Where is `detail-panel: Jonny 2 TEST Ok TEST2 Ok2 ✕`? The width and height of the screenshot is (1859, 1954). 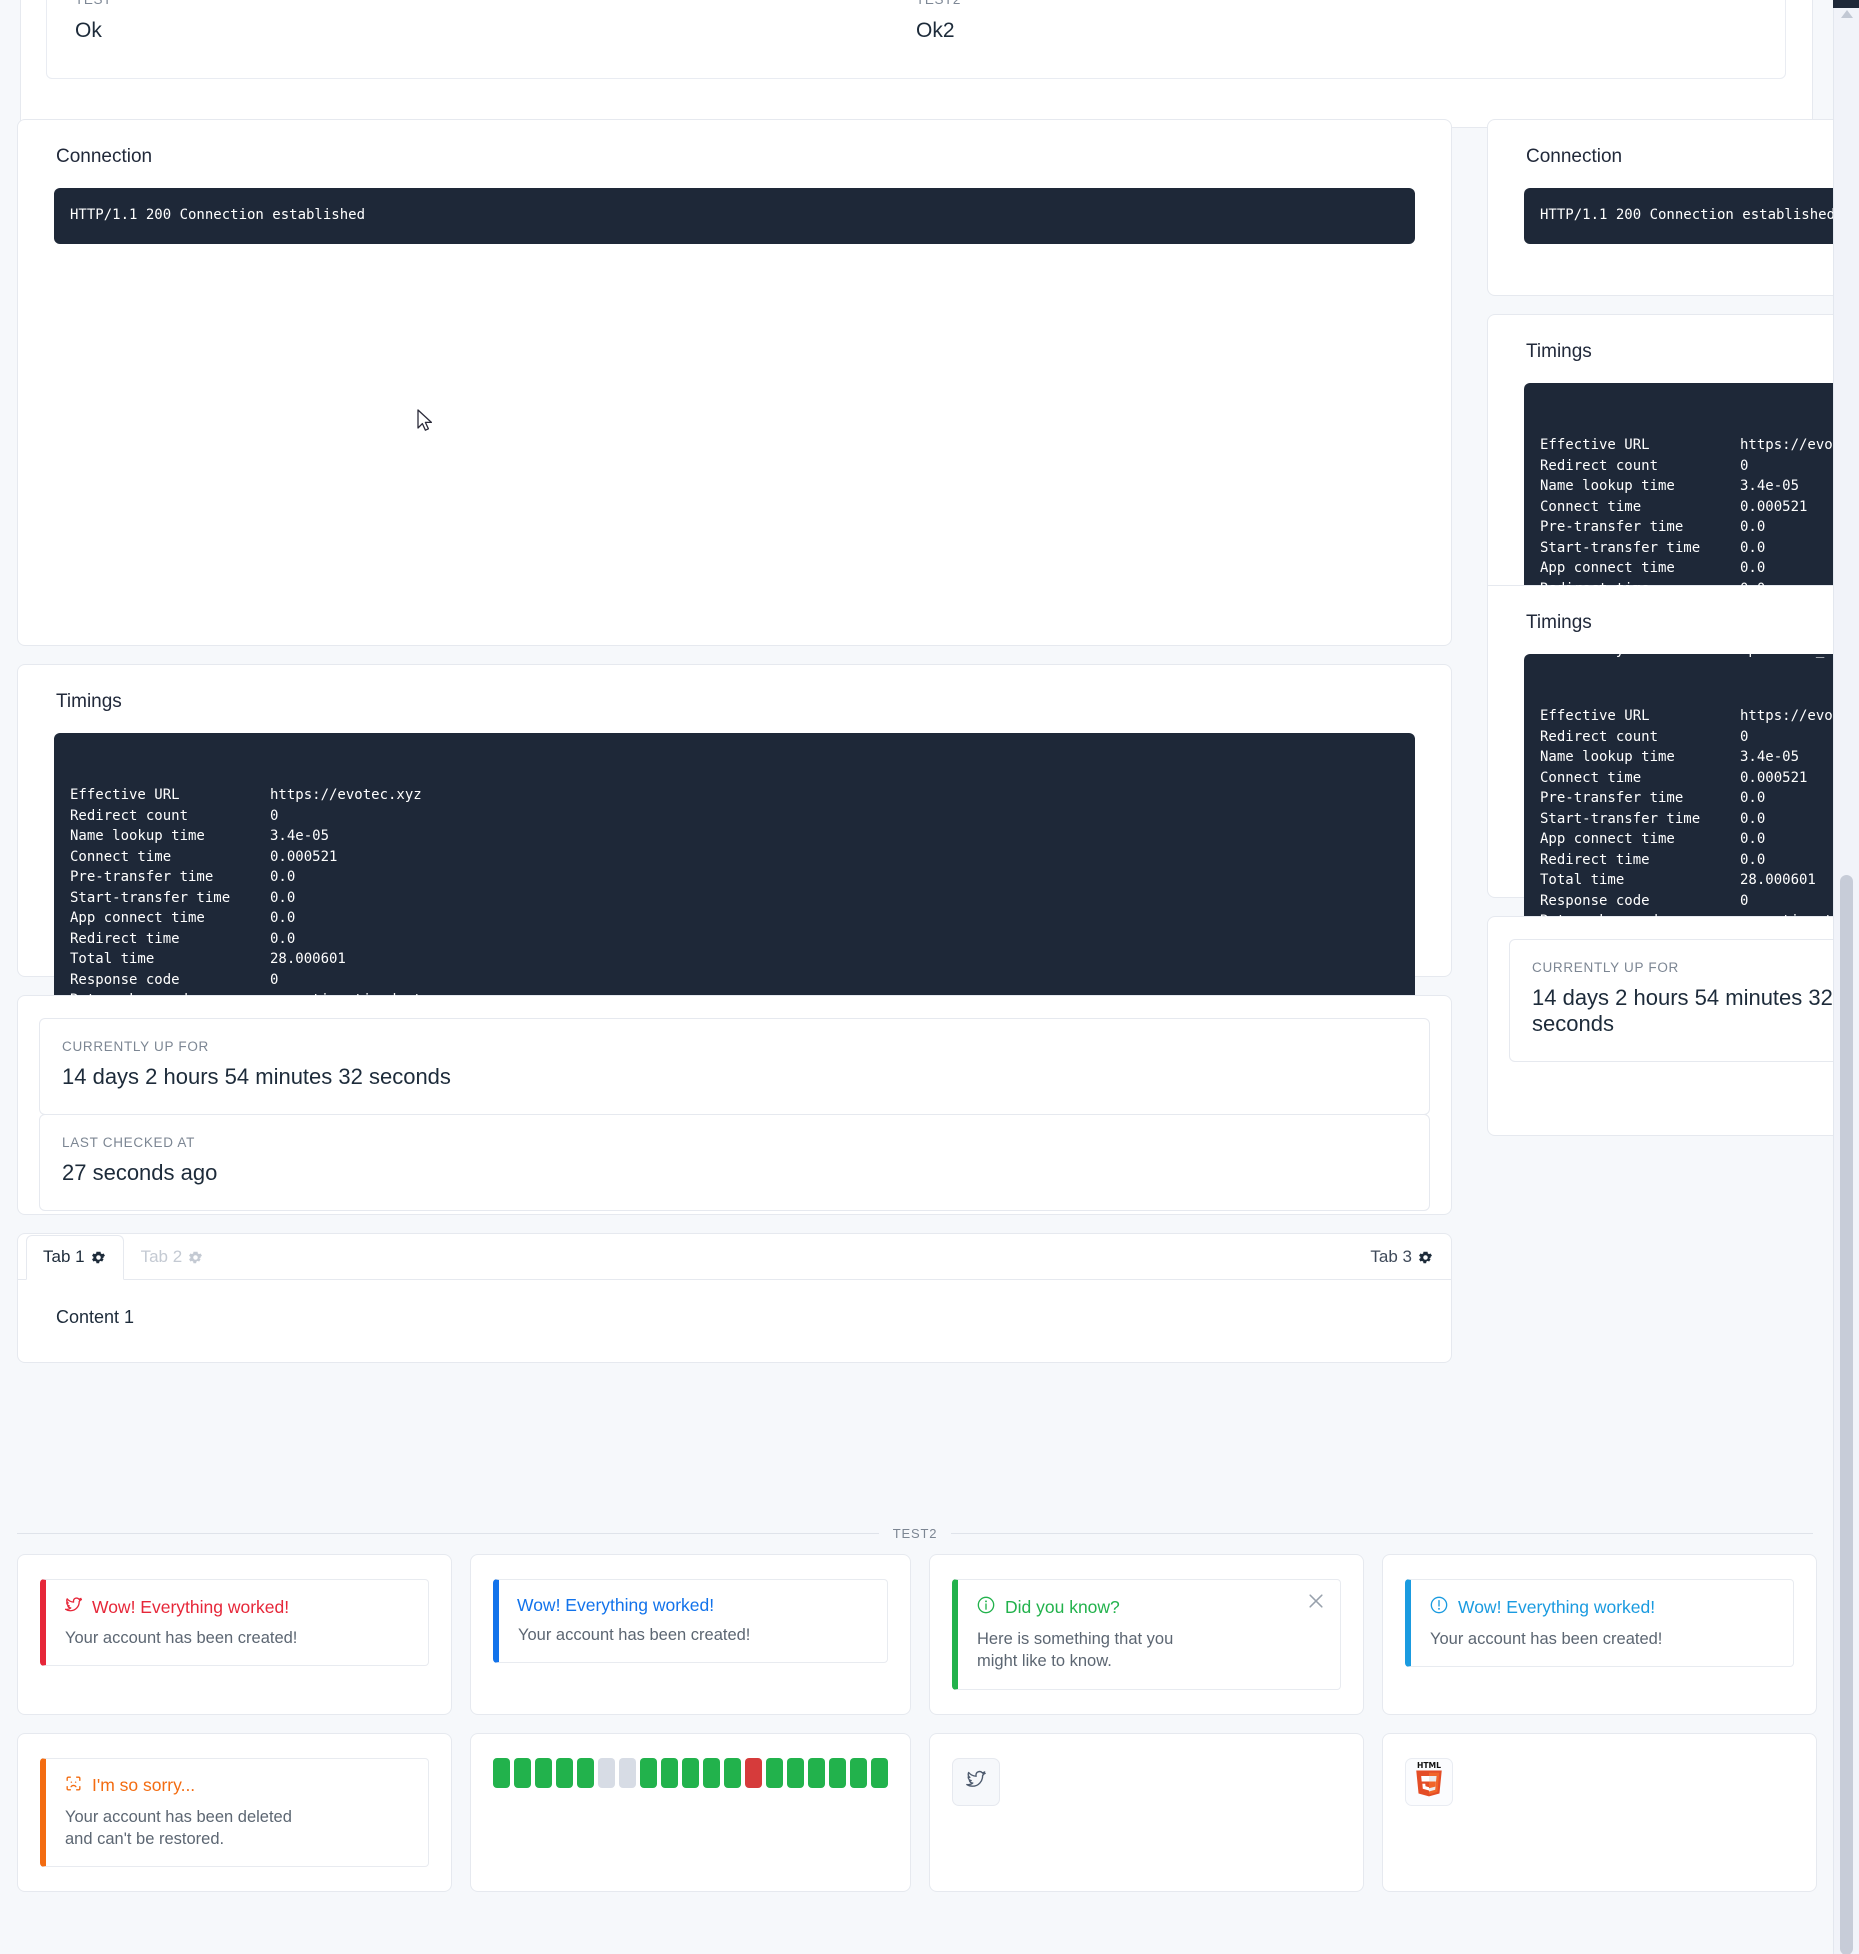
detail-panel: Jonny 2 TEST Ok TEST2 Ok2 ✕ is located at coordinates (916, 64).